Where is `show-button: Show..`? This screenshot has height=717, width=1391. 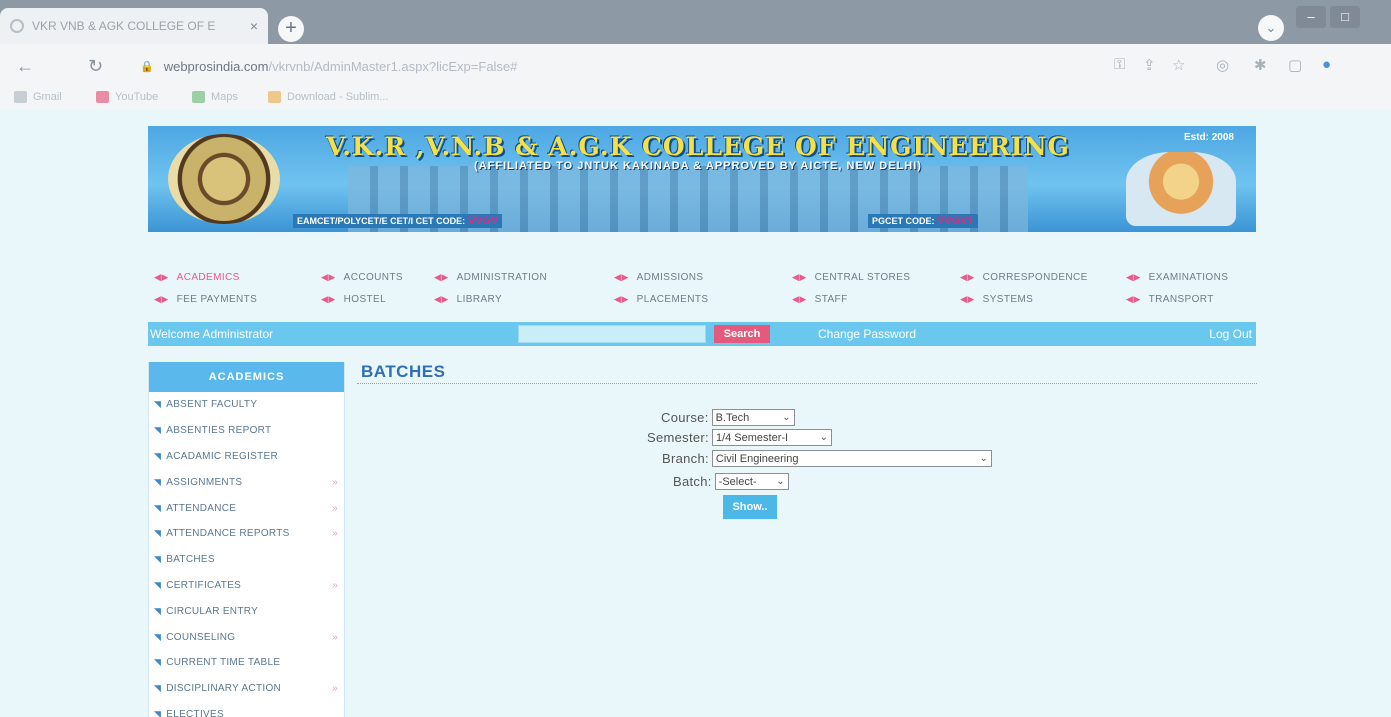
show-button: Show.. is located at coordinates (750, 507).